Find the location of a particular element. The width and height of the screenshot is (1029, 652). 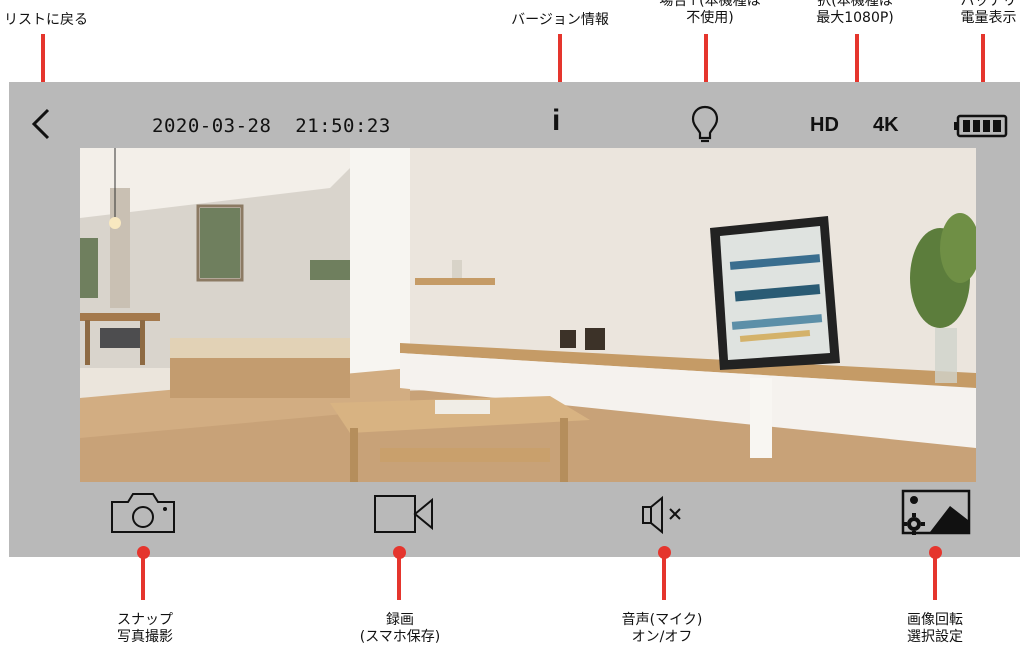

record-caption: 録画 (スマホ保存) is located at coordinates (400, 628).